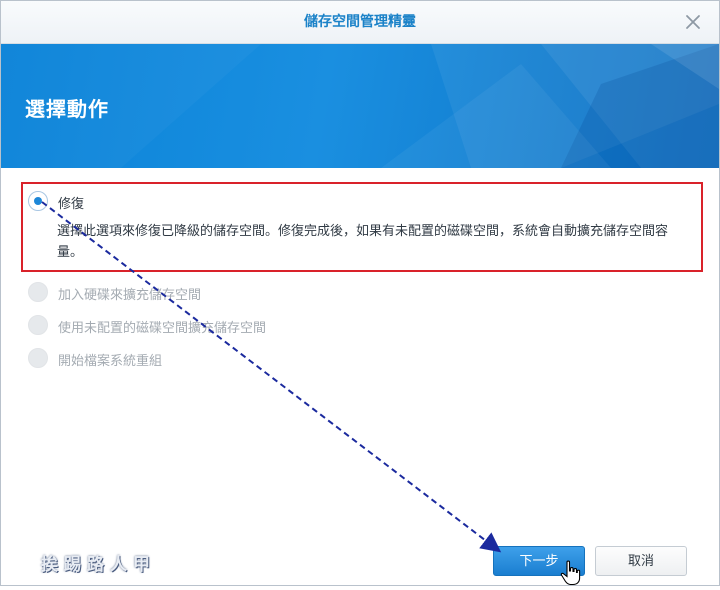 The width and height of the screenshot is (720, 590). I want to click on option-label-repair: 修復, so click(71, 202).